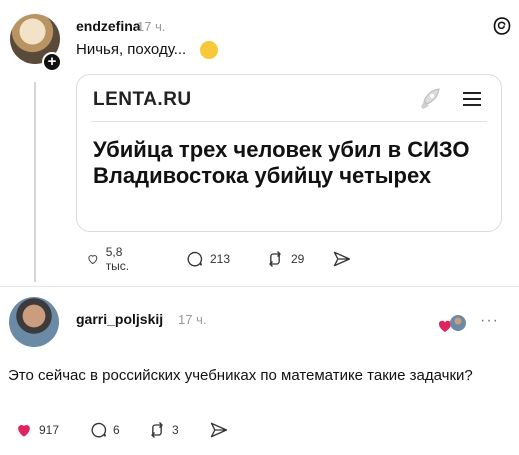  Describe the element at coordinates (119, 319) in the screenshot. I see `post2-username: garri_poljskij` at that location.